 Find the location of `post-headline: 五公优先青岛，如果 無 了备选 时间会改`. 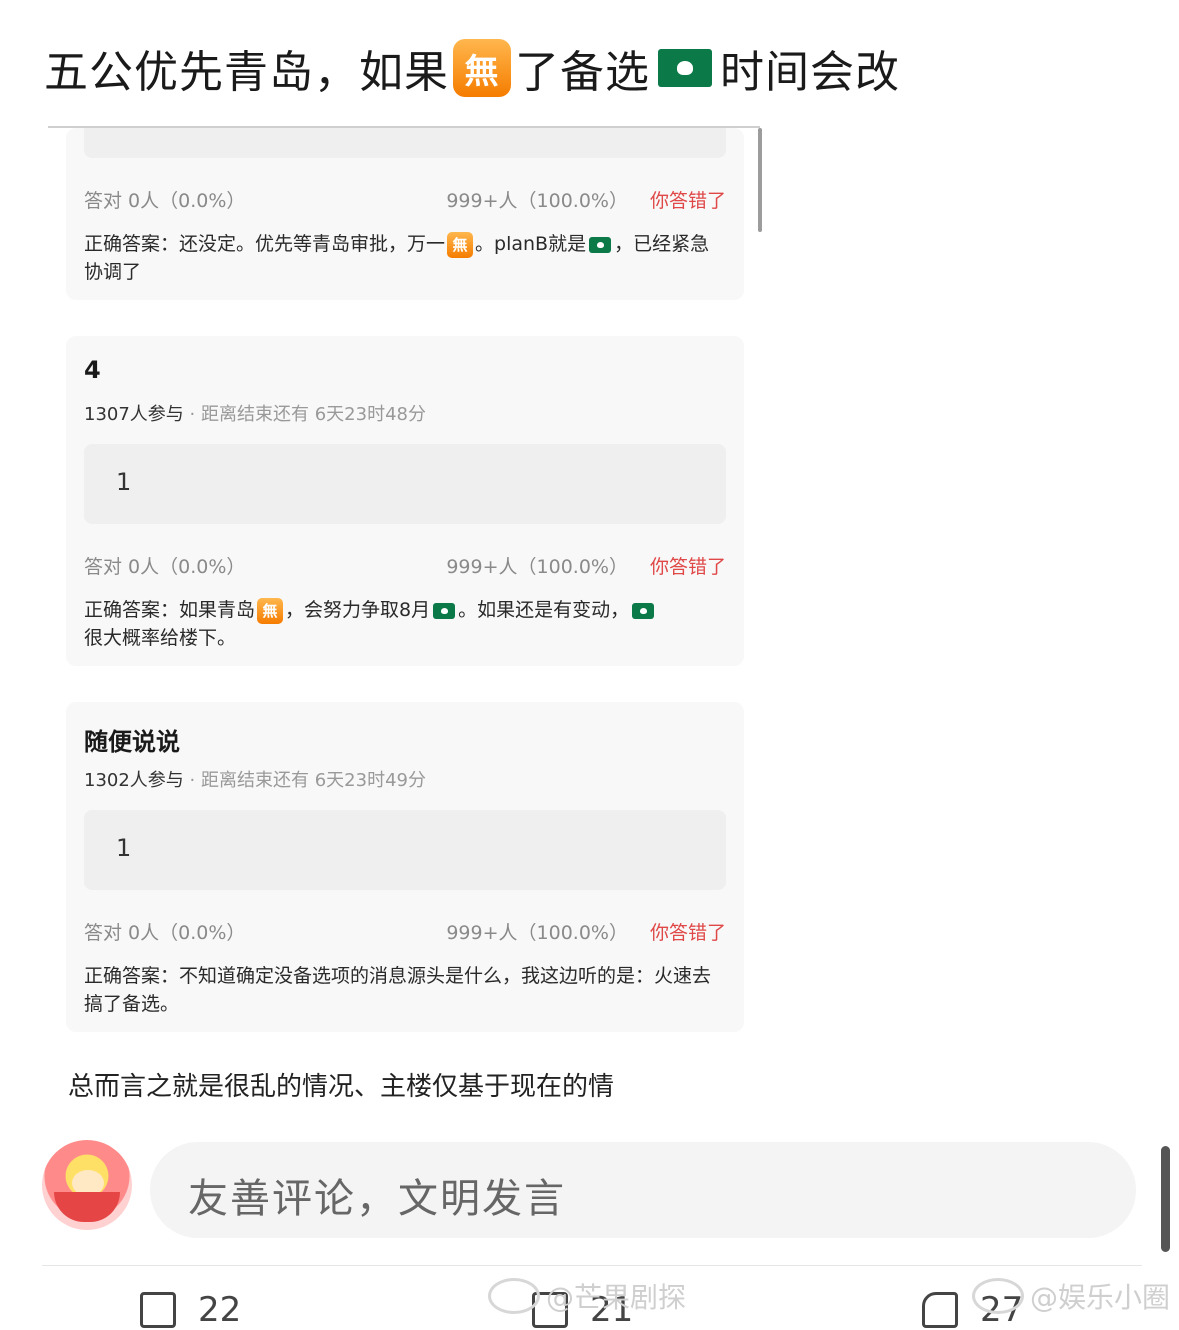

post-headline: 五公优先青岛，如果 無 了备选 时间会改 is located at coordinates (472, 68).